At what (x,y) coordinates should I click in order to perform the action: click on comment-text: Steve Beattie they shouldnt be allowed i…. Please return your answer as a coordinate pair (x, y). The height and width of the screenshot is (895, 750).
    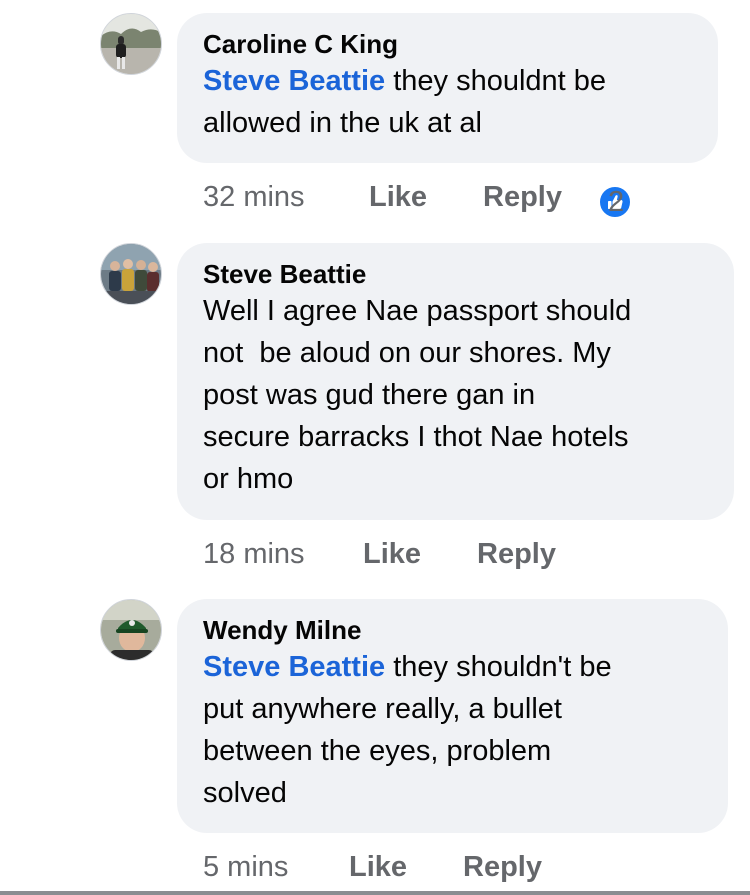
    Looking at the image, I should click on (460, 102).